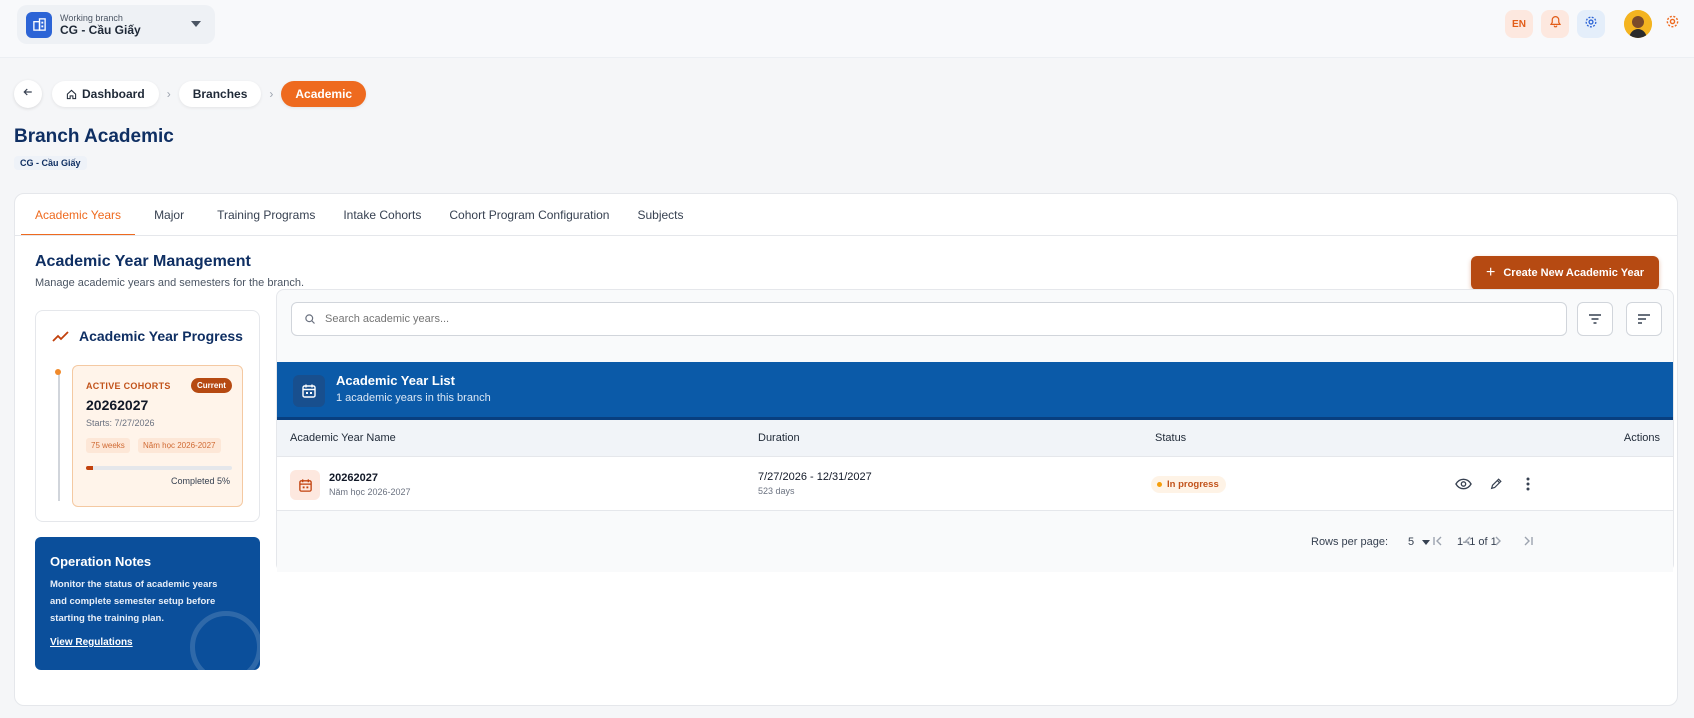  I want to click on plus-icon: +, so click(1491, 272).